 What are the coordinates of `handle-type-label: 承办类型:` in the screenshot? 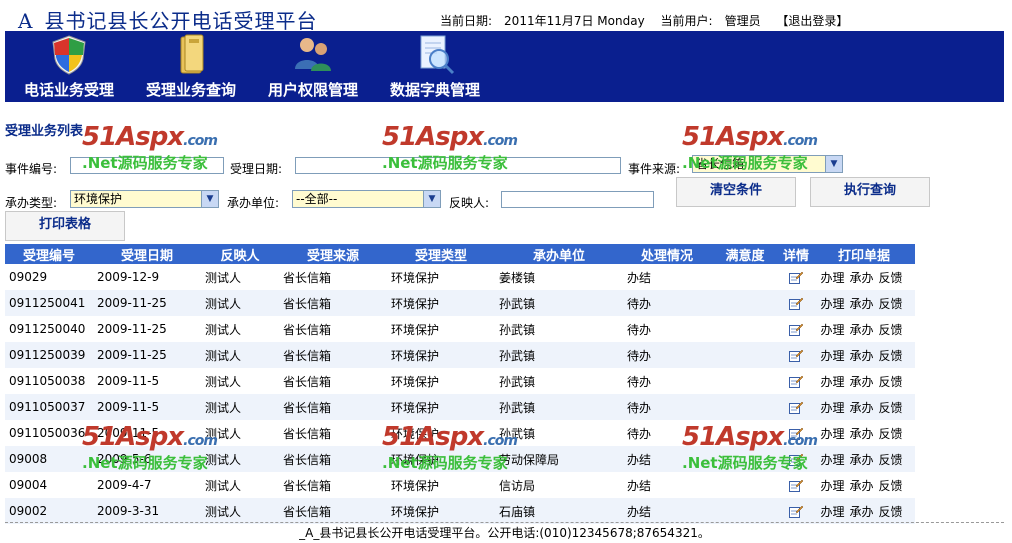 It's located at (31, 203).